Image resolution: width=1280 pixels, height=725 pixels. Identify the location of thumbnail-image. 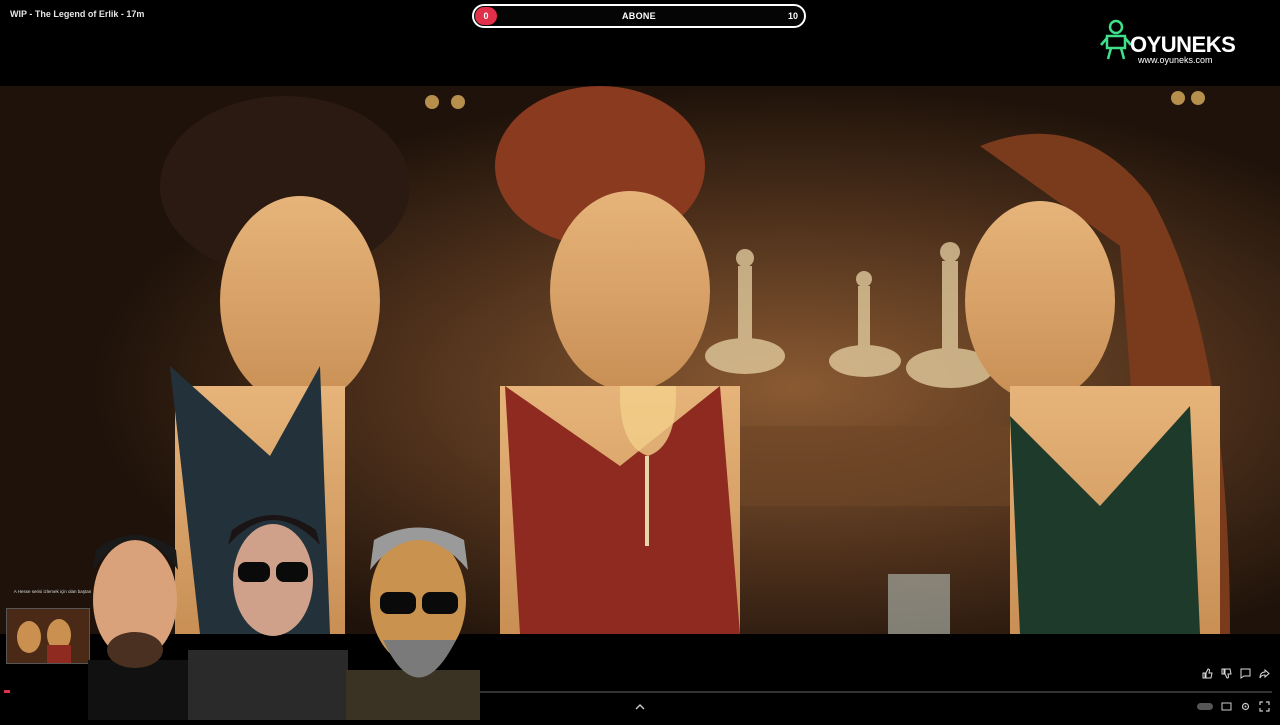
(48, 636).